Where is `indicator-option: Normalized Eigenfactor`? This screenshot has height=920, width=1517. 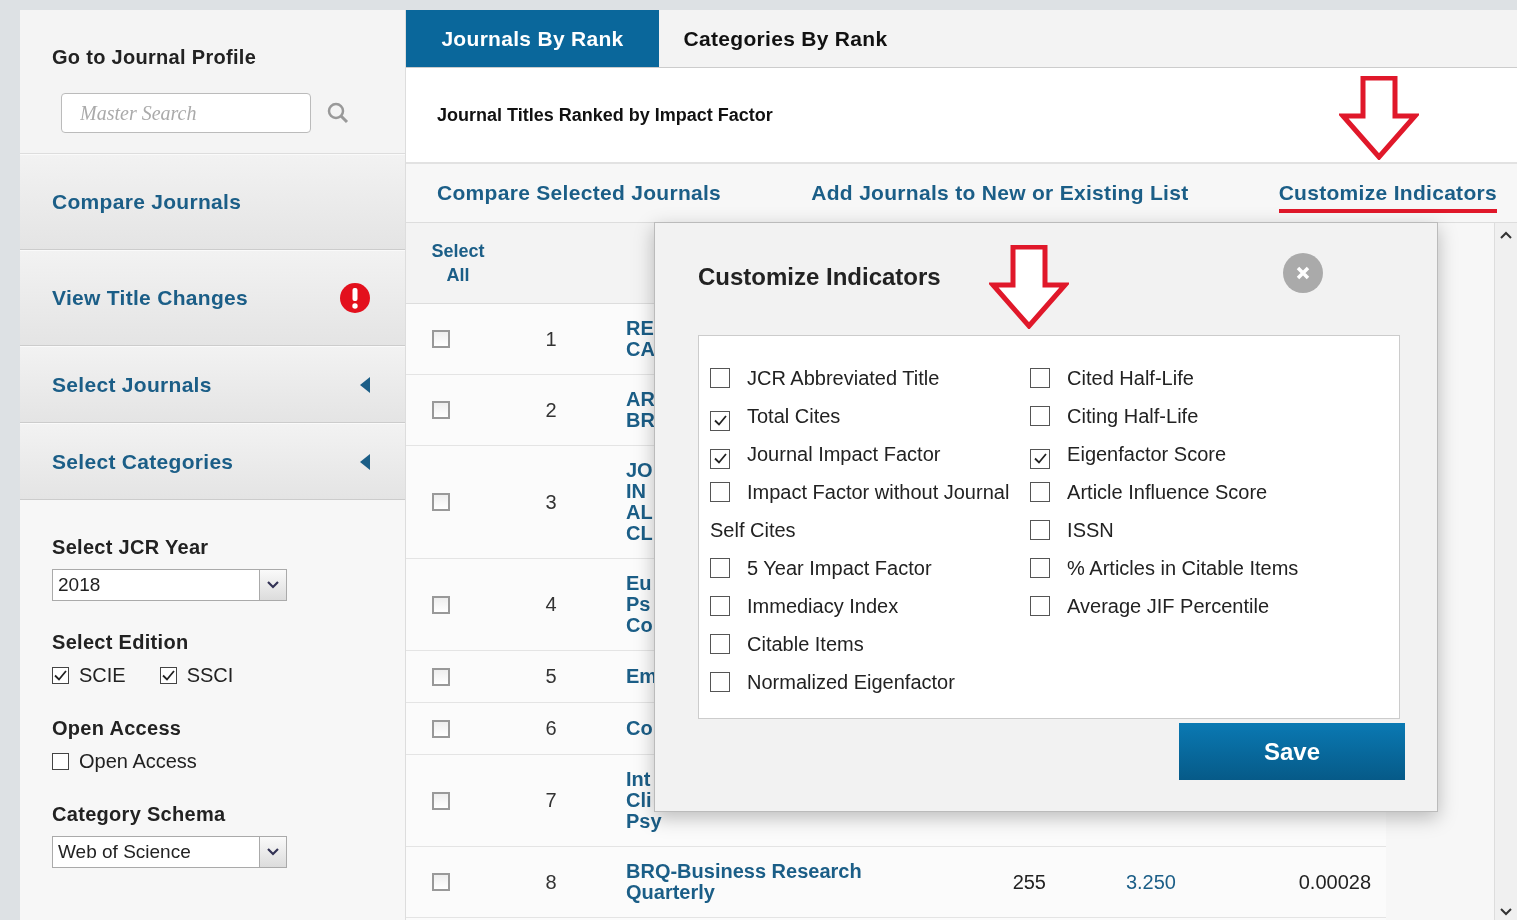 indicator-option: Normalized Eigenfactor is located at coordinates (861, 682).